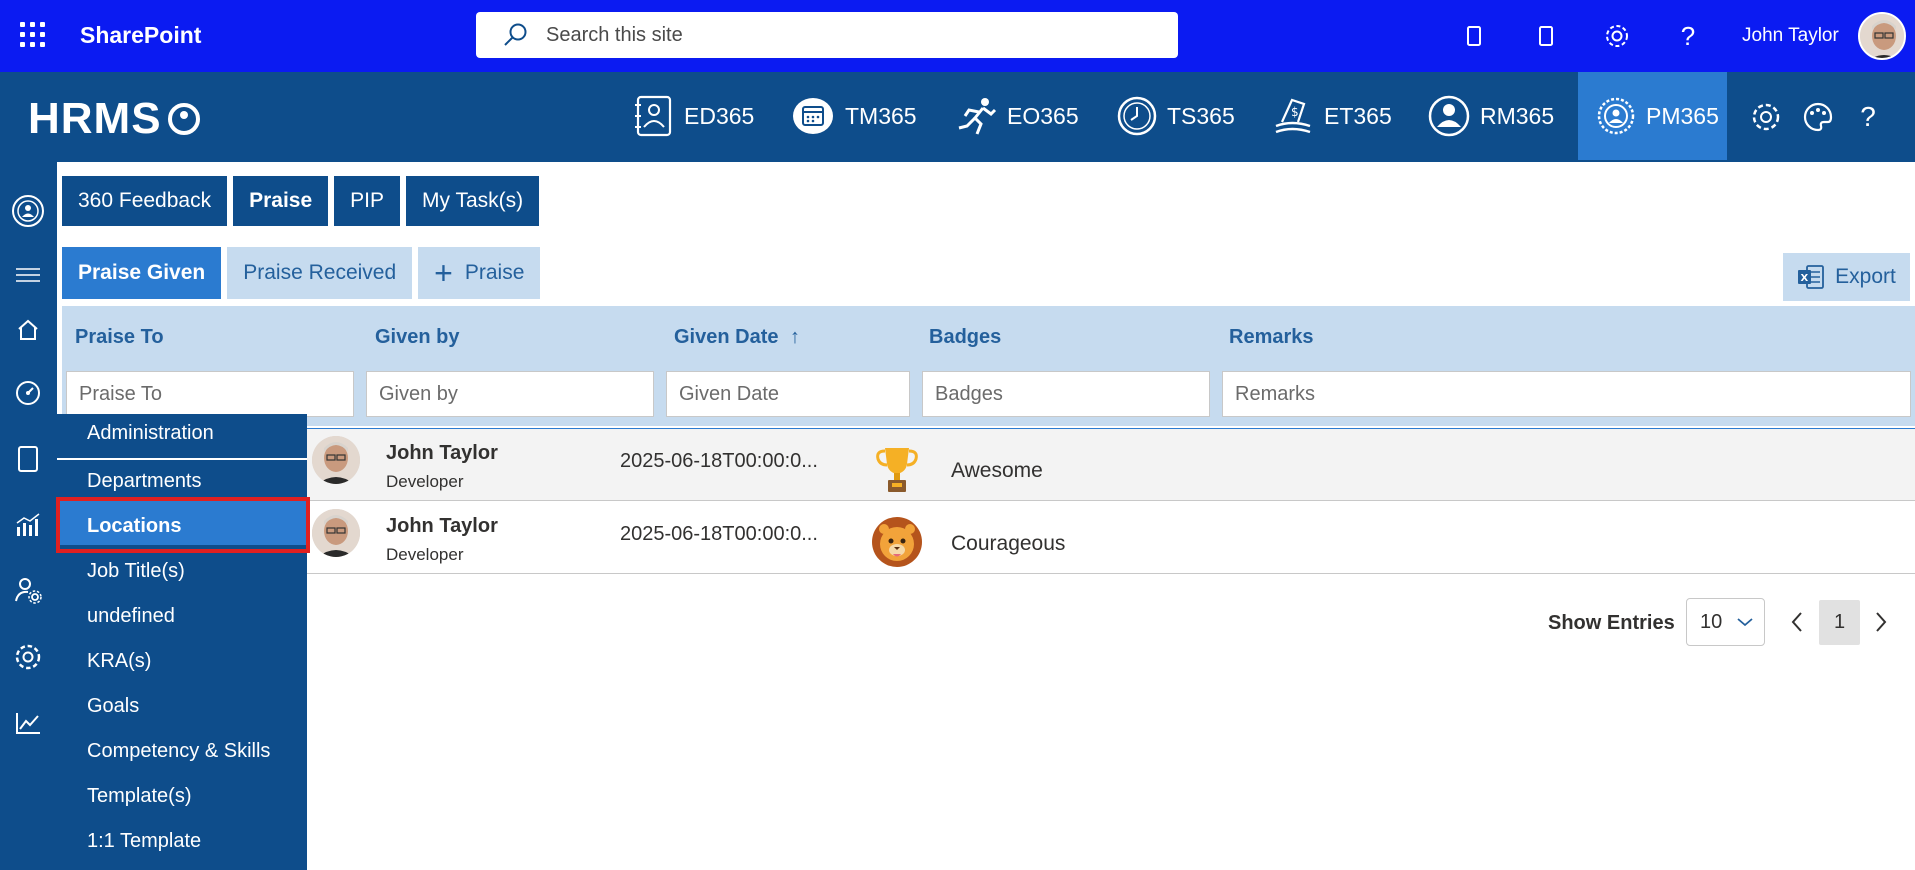 The height and width of the screenshot is (870, 1915). Describe the element at coordinates (28, 393) in the screenshot. I see `dashboard-gauge-icon` at that location.